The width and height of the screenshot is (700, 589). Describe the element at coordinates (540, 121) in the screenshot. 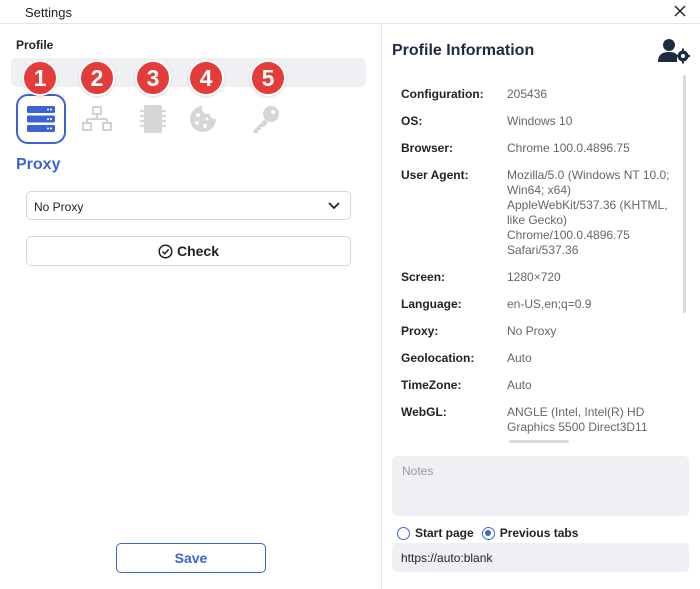

I see `info-value: Windows 10` at that location.